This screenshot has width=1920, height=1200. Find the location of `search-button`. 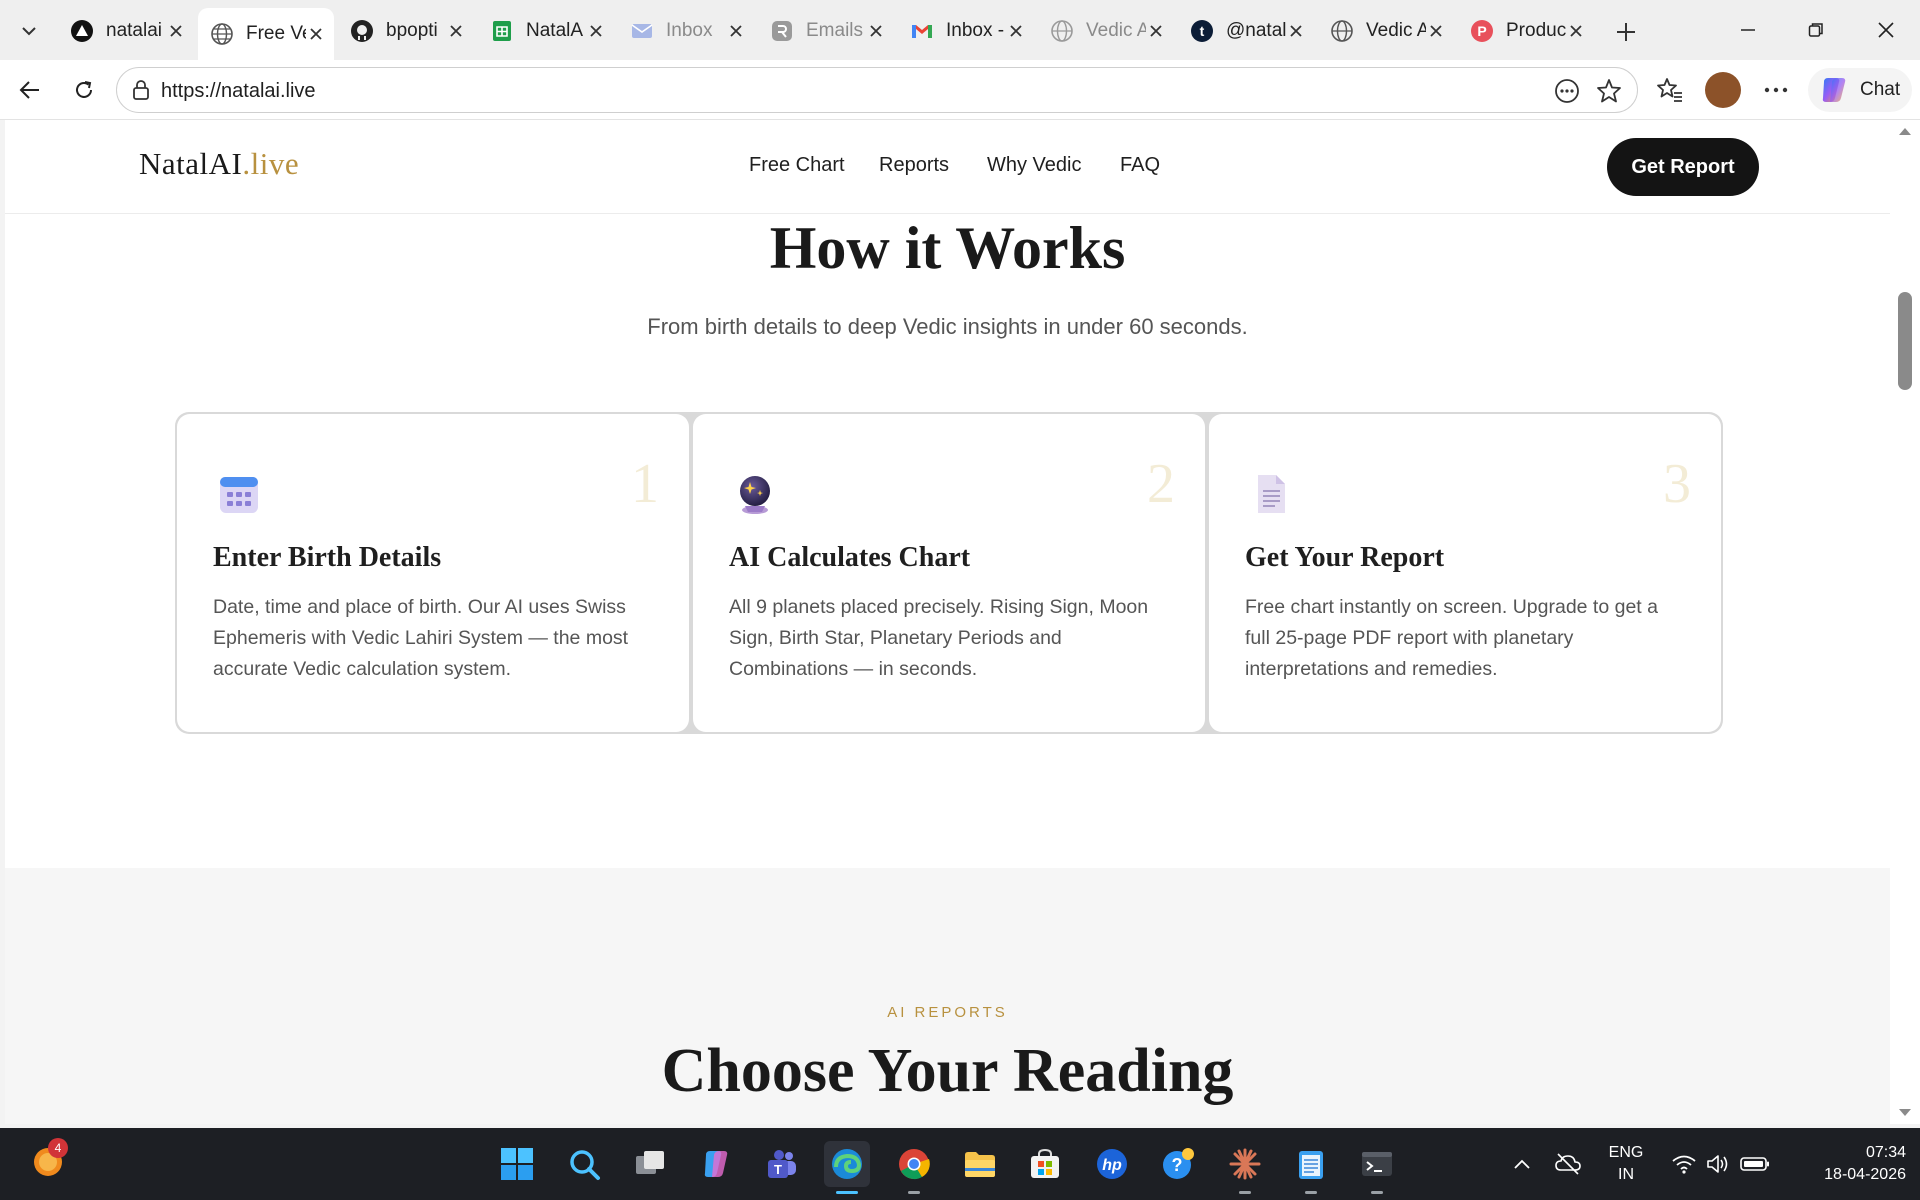

search-button is located at coordinates (584, 1164).